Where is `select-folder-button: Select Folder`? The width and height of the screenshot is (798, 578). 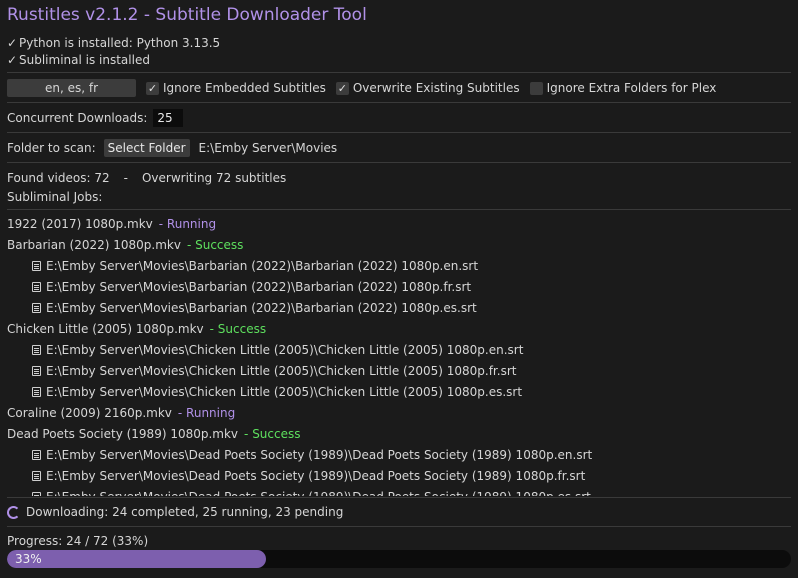 select-folder-button: Select Folder is located at coordinates (146, 148).